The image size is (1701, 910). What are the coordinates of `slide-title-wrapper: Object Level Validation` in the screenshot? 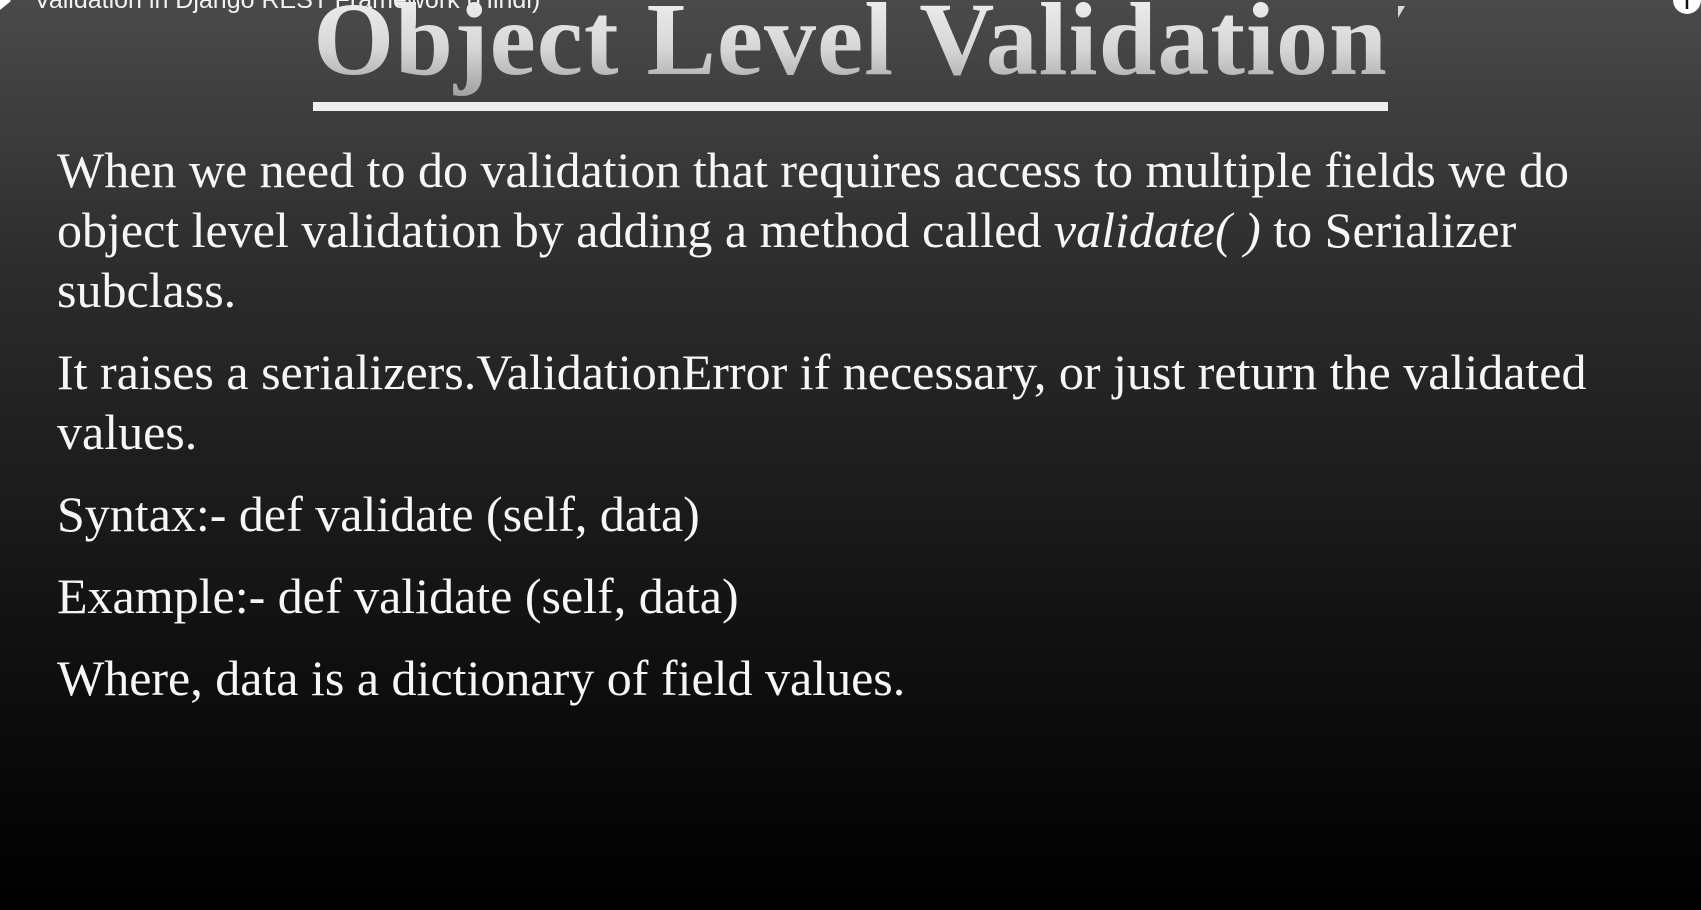 It's located at (850, 55).